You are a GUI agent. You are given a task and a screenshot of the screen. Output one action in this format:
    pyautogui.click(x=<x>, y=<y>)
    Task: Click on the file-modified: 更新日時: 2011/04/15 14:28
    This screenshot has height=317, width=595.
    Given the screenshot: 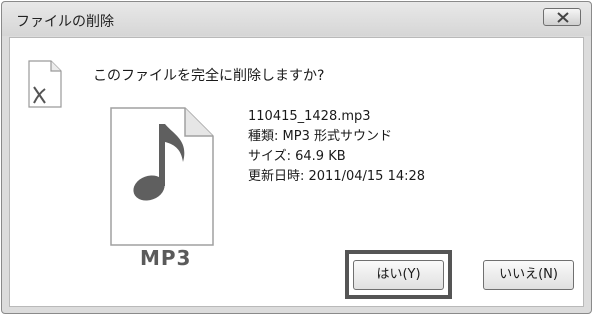 What is the action you would take?
    pyautogui.click(x=337, y=176)
    